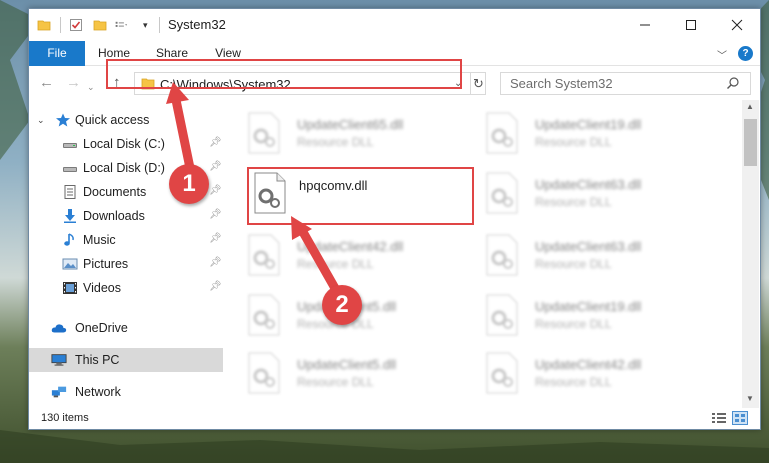 This screenshot has height=463, width=769. Describe the element at coordinates (126, 240) in the screenshot. I see `sidebar-item-music: Music 📌︎` at that location.